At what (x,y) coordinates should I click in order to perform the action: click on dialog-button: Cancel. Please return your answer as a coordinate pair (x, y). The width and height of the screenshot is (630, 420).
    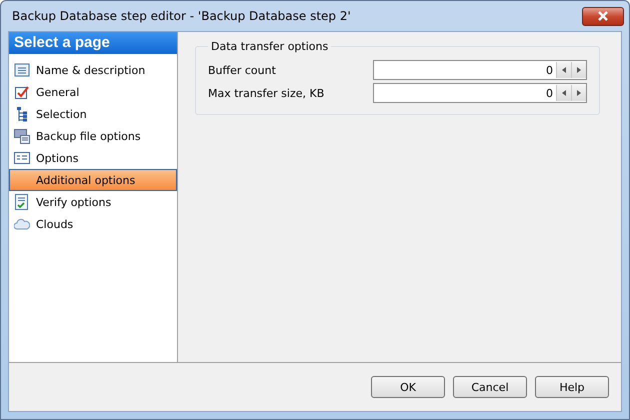
    Looking at the image, I should click on (490, 387).